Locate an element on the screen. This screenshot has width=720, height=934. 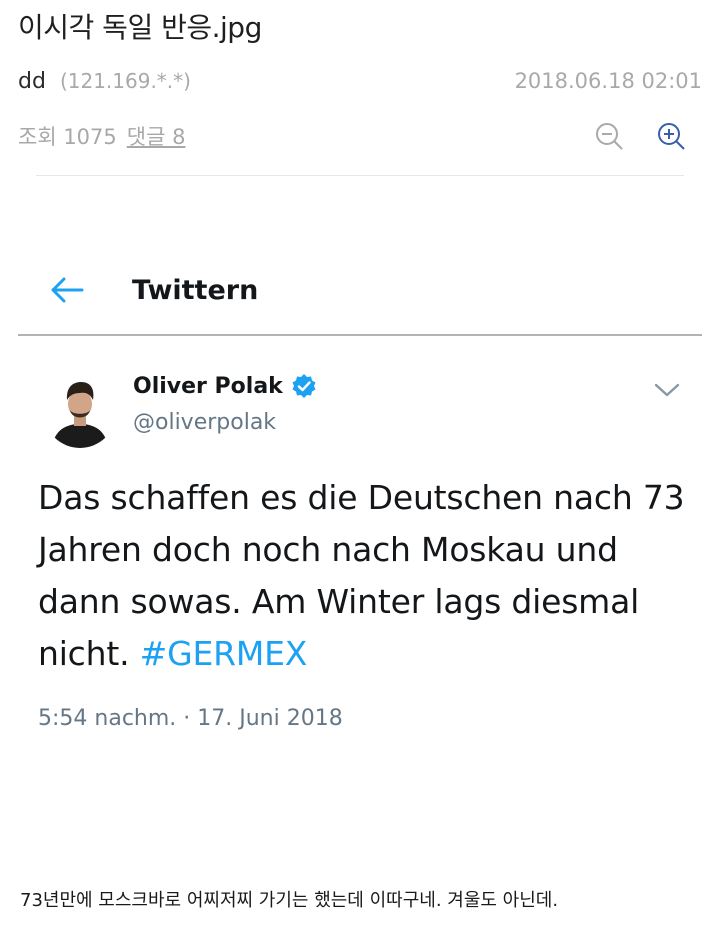
tweet-author-row: Oliver Polak is located at coordinates (225, 386).